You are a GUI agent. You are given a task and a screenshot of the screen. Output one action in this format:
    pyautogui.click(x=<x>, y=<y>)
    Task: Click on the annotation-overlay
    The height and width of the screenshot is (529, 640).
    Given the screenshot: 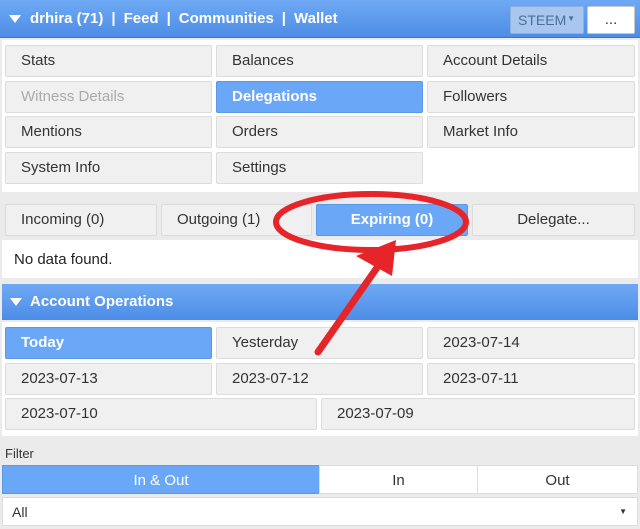 What is the action you would take?
    pyautogui.click(x=371, y=273)
    